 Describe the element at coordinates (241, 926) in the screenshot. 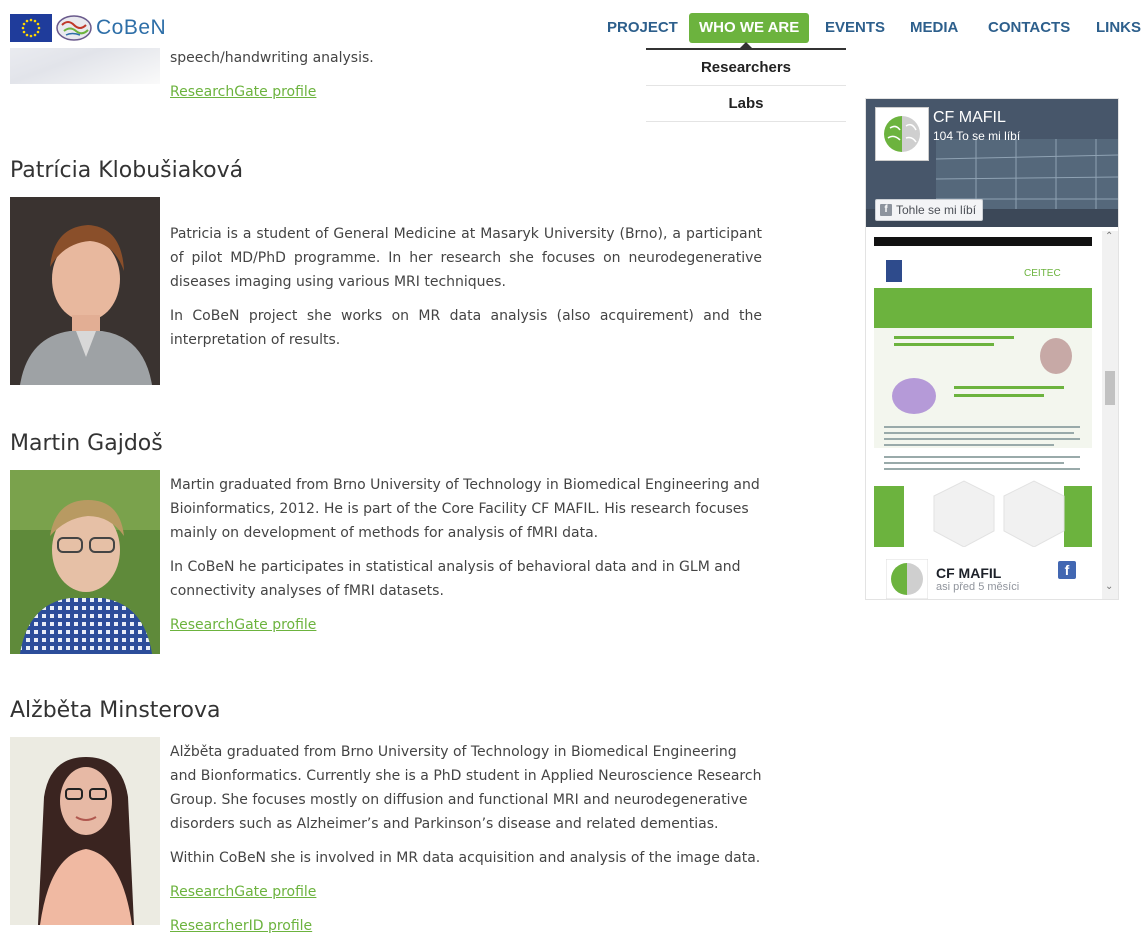

I see `researcherid-link: ResearcherID profile` at that location.